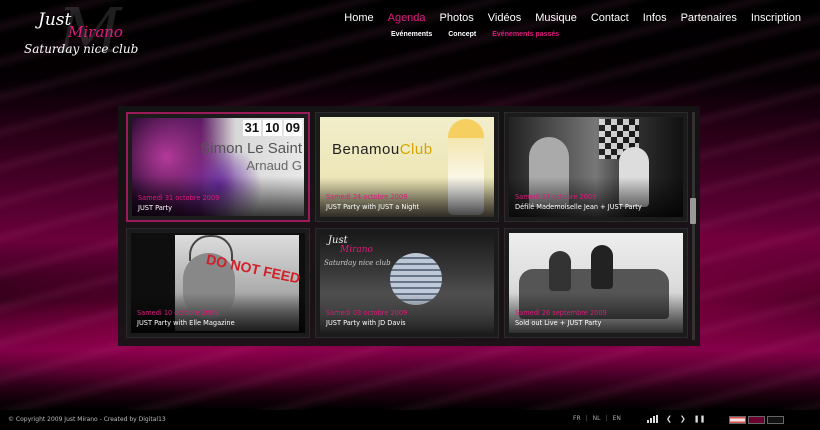 The image size is (820, 430). I want to click on poster-day: 31, so click(252, 128).